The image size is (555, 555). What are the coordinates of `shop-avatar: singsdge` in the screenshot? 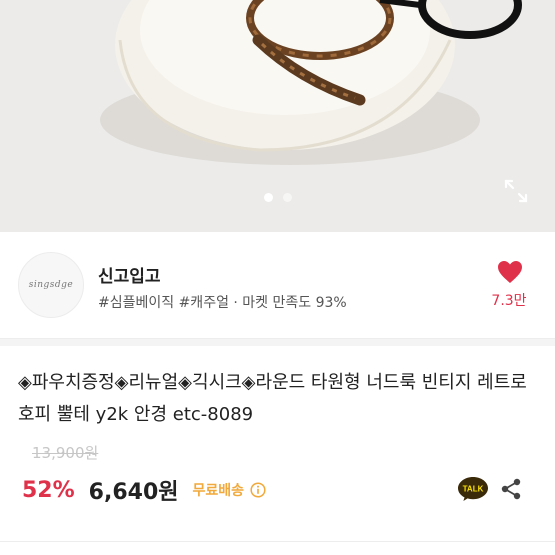 It's located at (51, 285).